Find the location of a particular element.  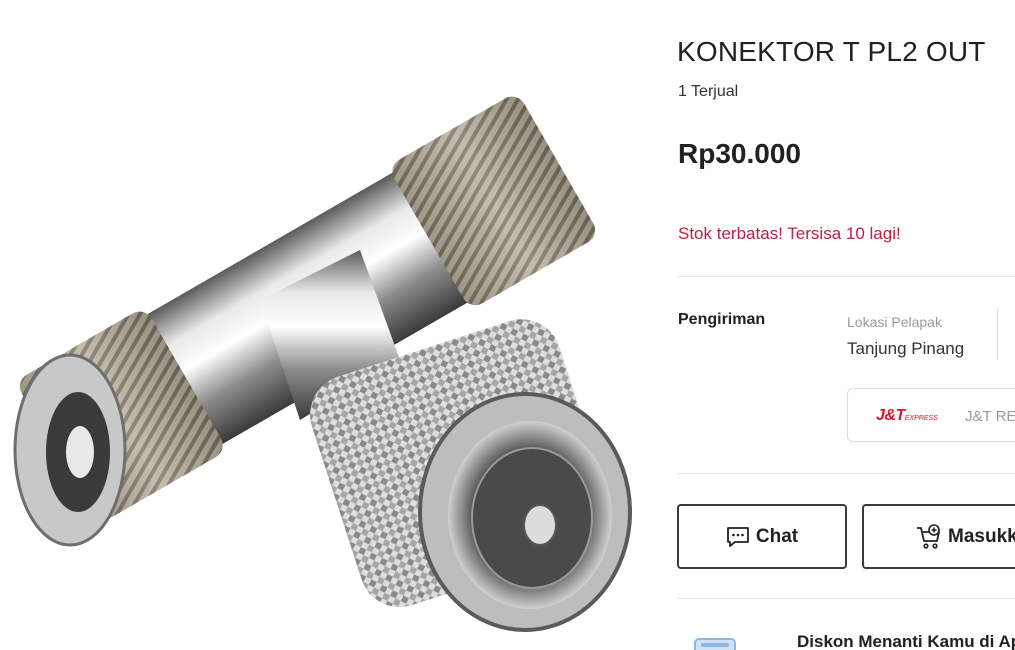

add-to-cart-button: Masukkan Keranjang is located at coordinates (938, 536).